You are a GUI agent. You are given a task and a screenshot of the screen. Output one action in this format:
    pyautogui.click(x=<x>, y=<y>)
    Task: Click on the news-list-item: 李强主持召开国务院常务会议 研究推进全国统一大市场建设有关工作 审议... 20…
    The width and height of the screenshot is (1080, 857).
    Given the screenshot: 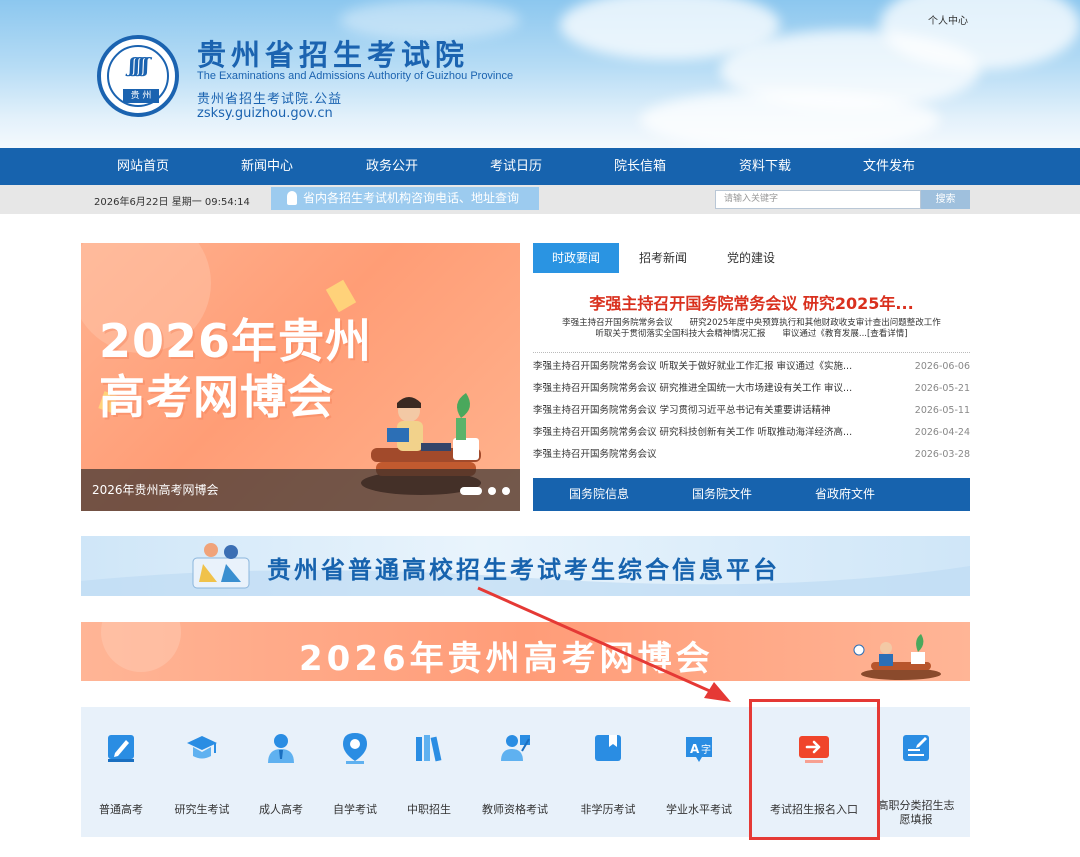 What is the action you would take?
    pyautogui.click(x=751, y=389)
    